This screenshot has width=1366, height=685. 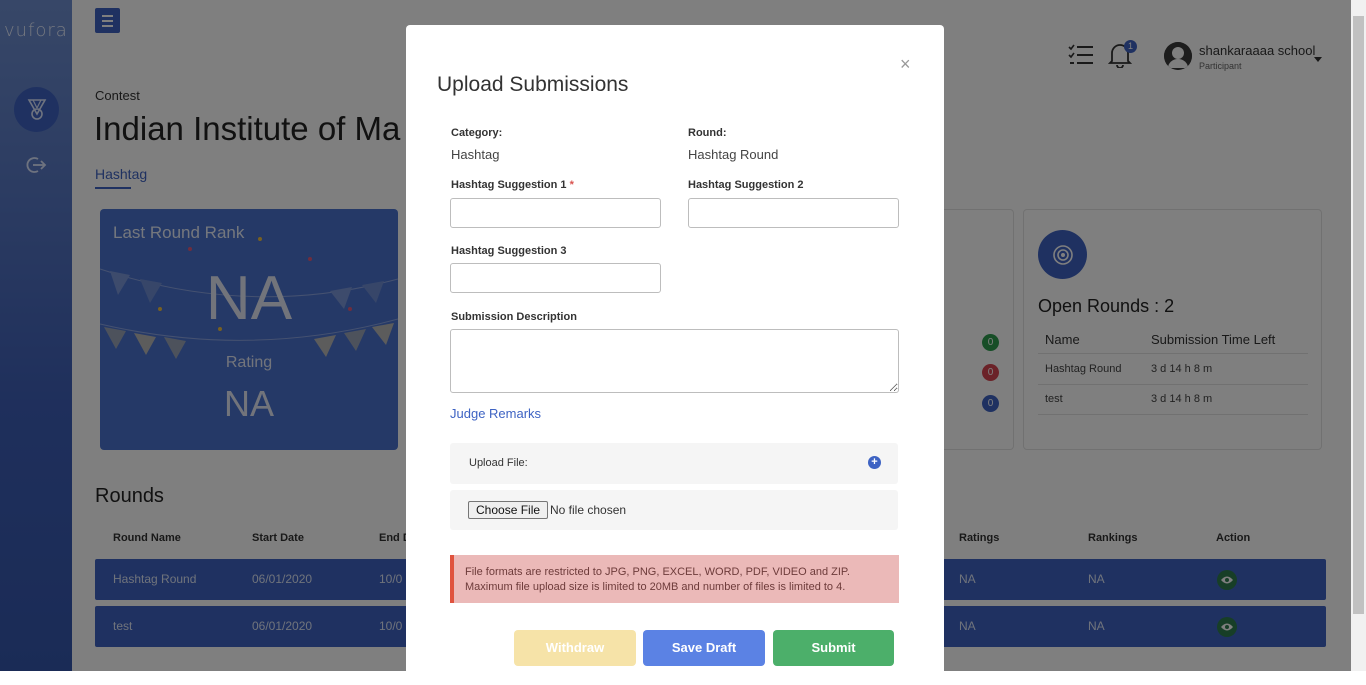 What do you see at coordinates (746, 185) in the screenshot?
I see `hashtag-suggestion-2-label: Hashtag Suggestion 2` at bounding box center [746, 185].